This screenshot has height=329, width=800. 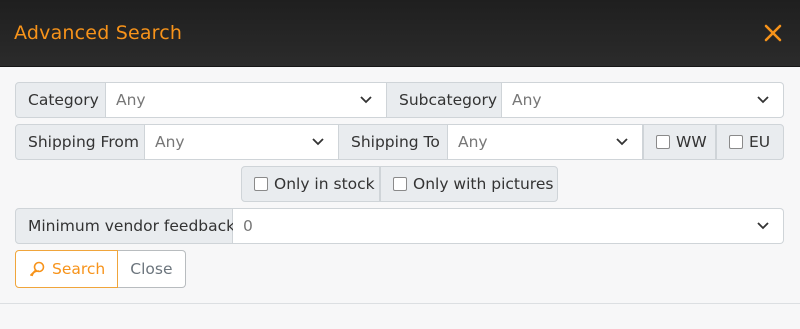 What do you see at coordinates (545, 142) in the screenshot?
I see `shipping-to-select: Any` at bounding box center [545, 142].